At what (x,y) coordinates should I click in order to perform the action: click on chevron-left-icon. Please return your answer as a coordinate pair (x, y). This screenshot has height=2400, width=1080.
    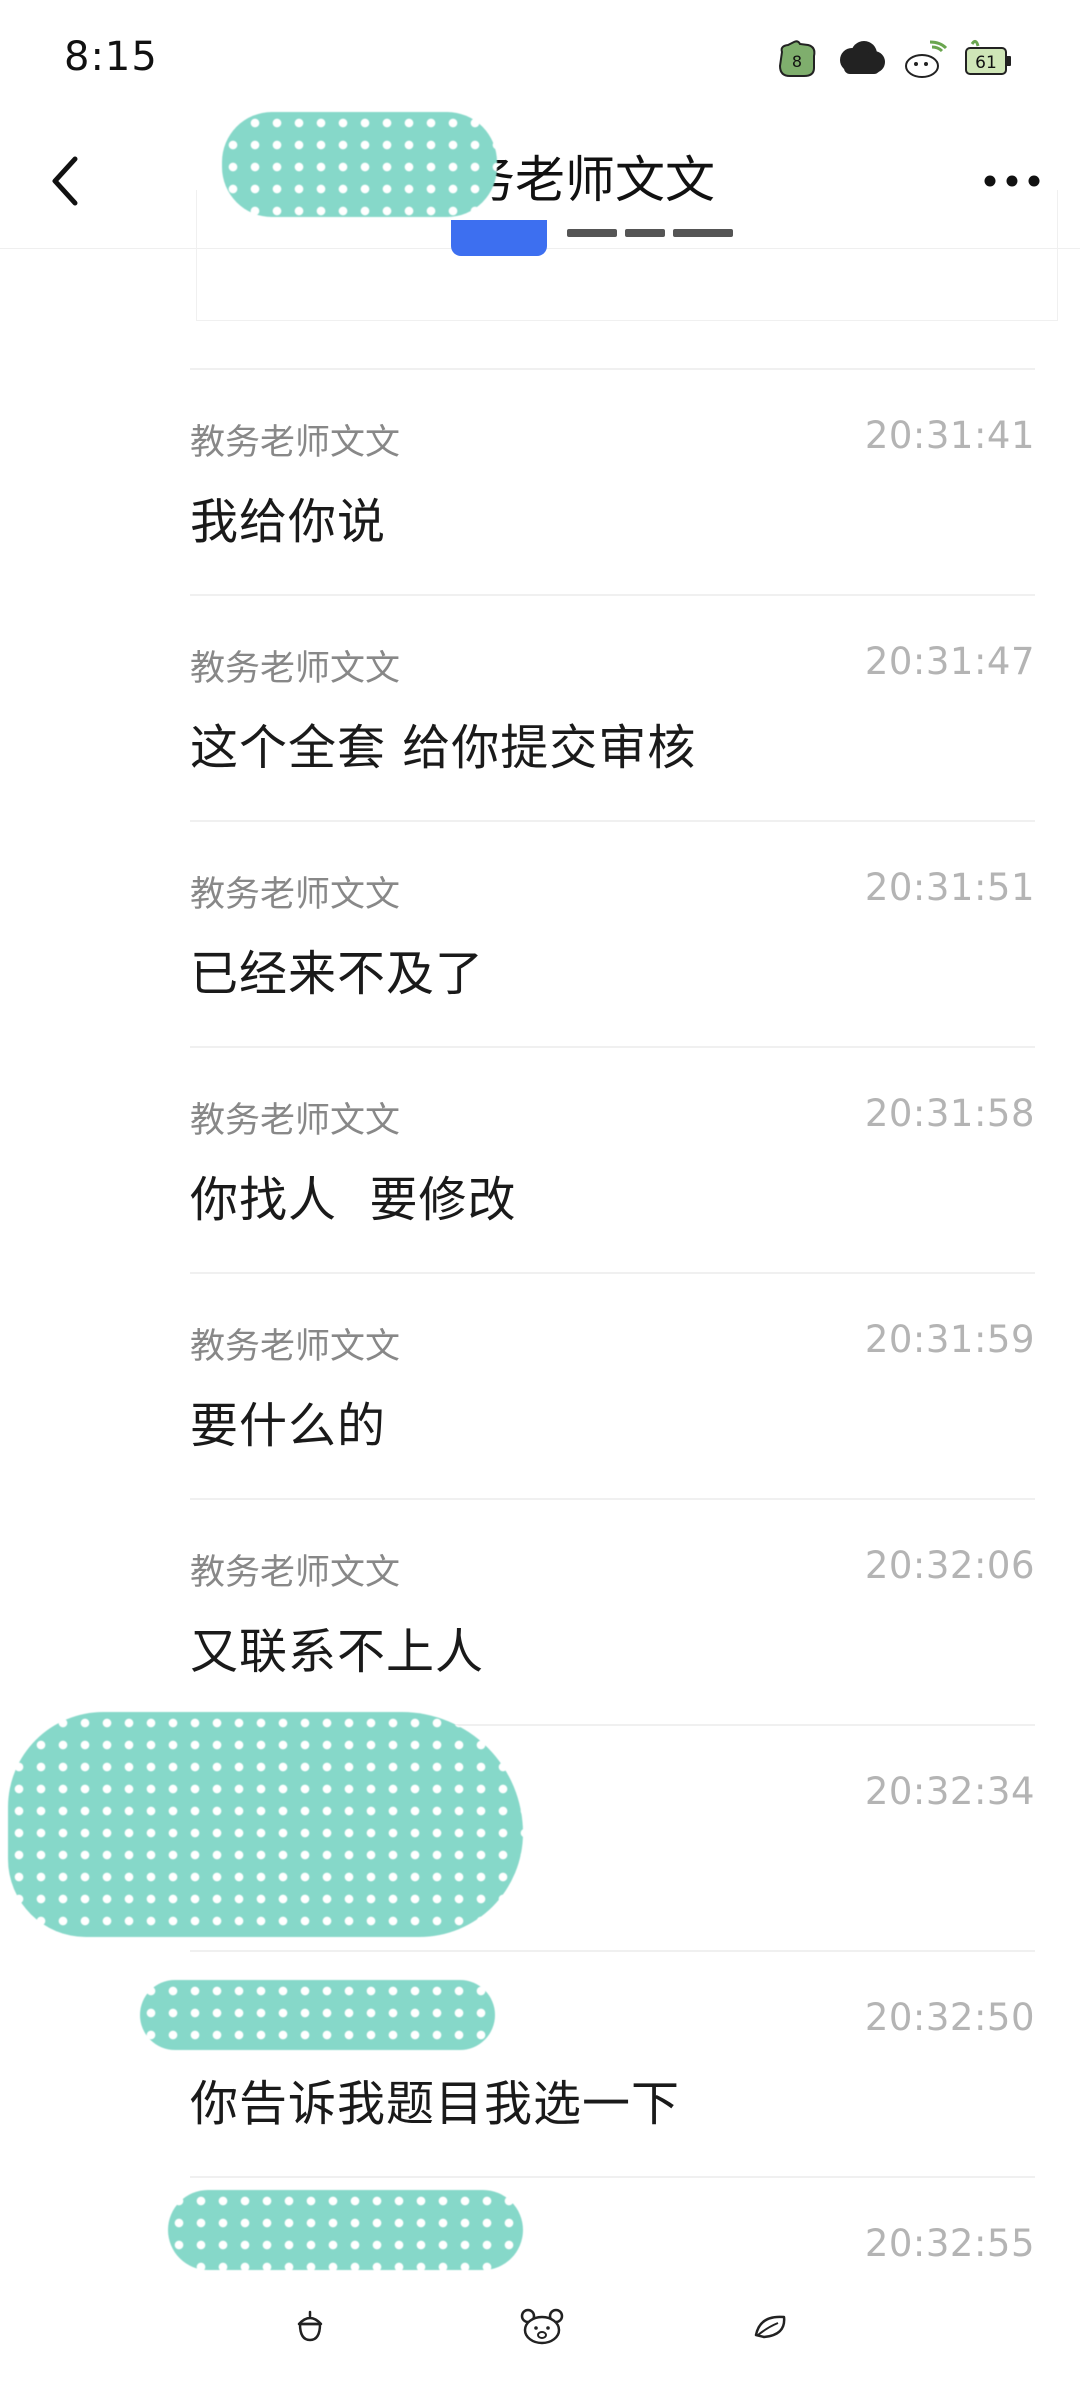
    Looking at the image, I should click on (65, 181).